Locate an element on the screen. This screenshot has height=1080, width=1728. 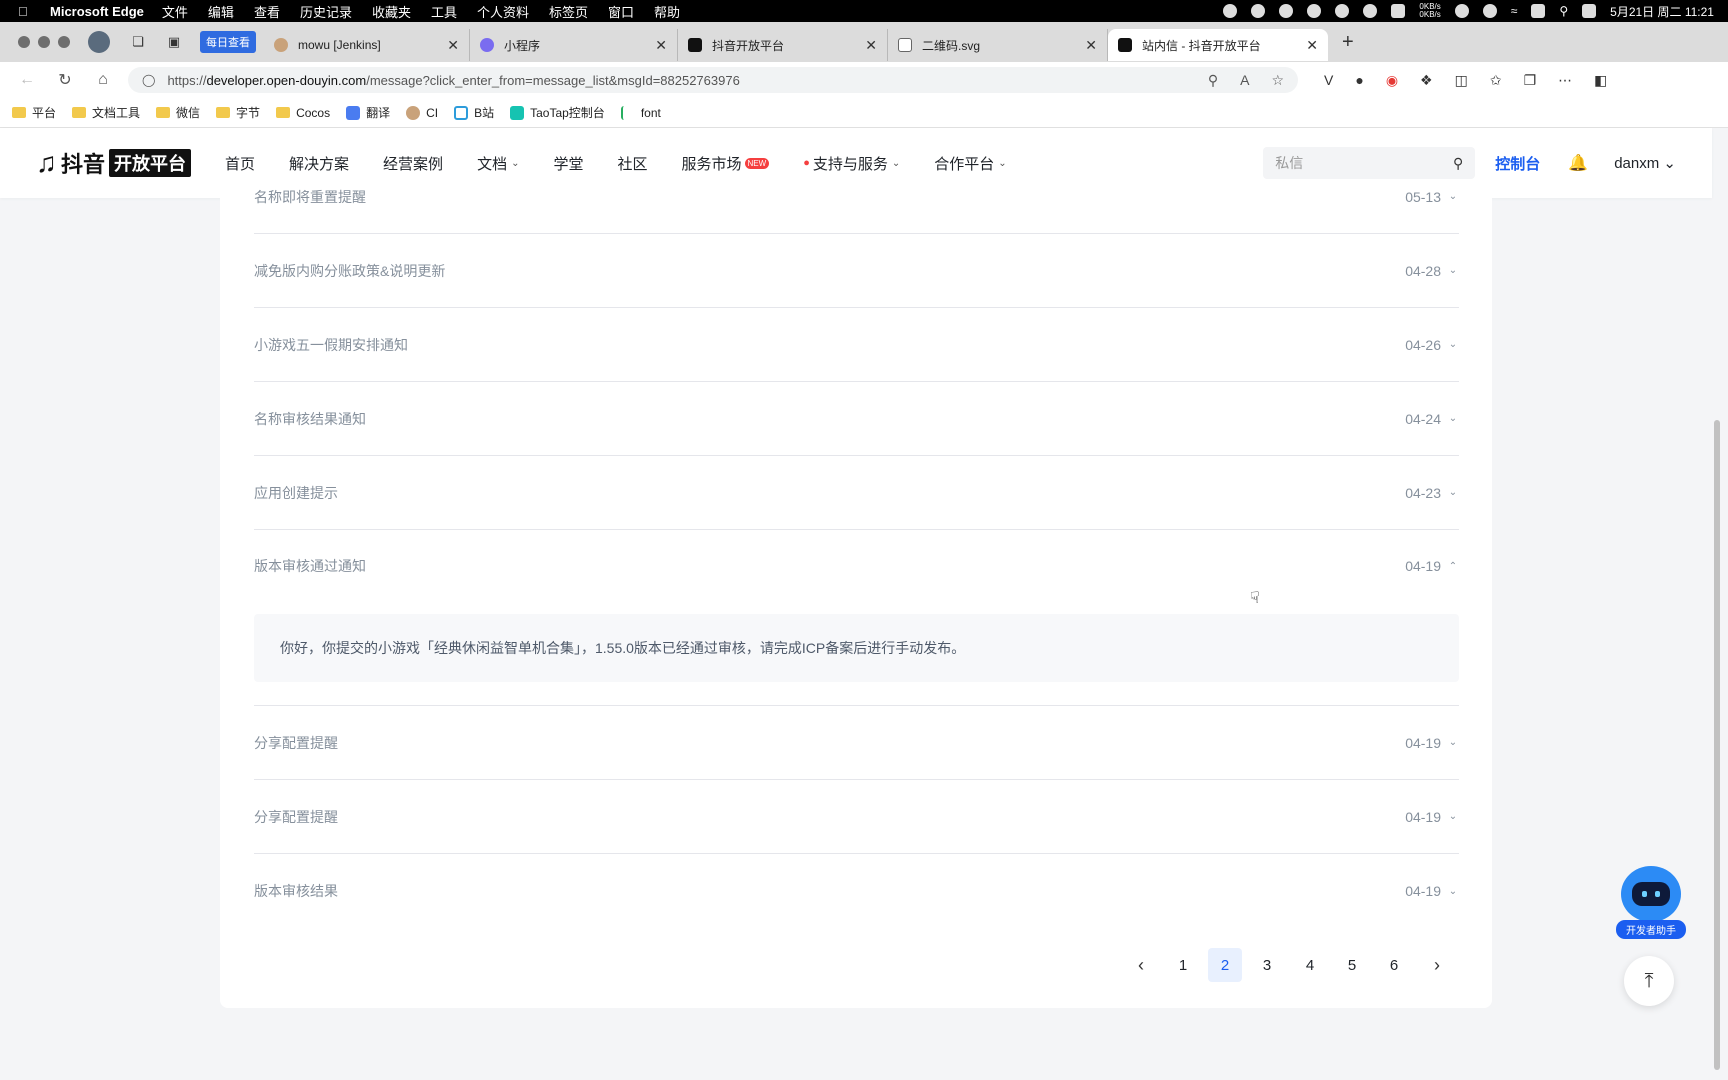
bookmark-link: font is located at coordinates (640, 112).